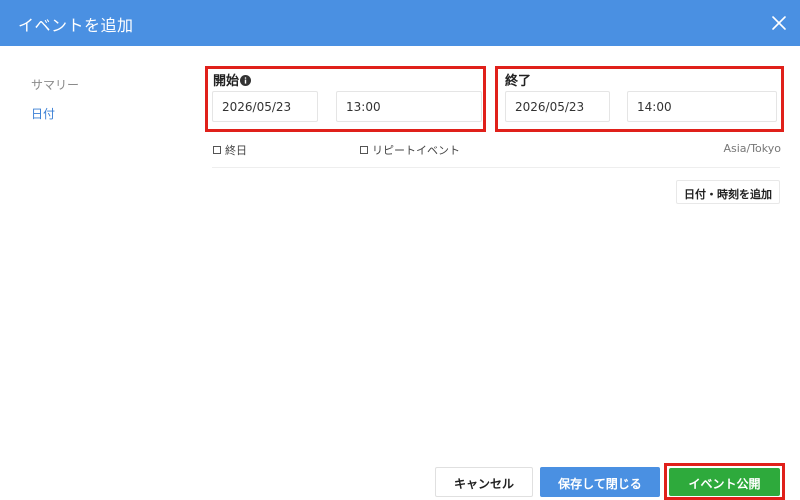  I want to click on save-close-button: 保存して閉じる, so click(600, 482).